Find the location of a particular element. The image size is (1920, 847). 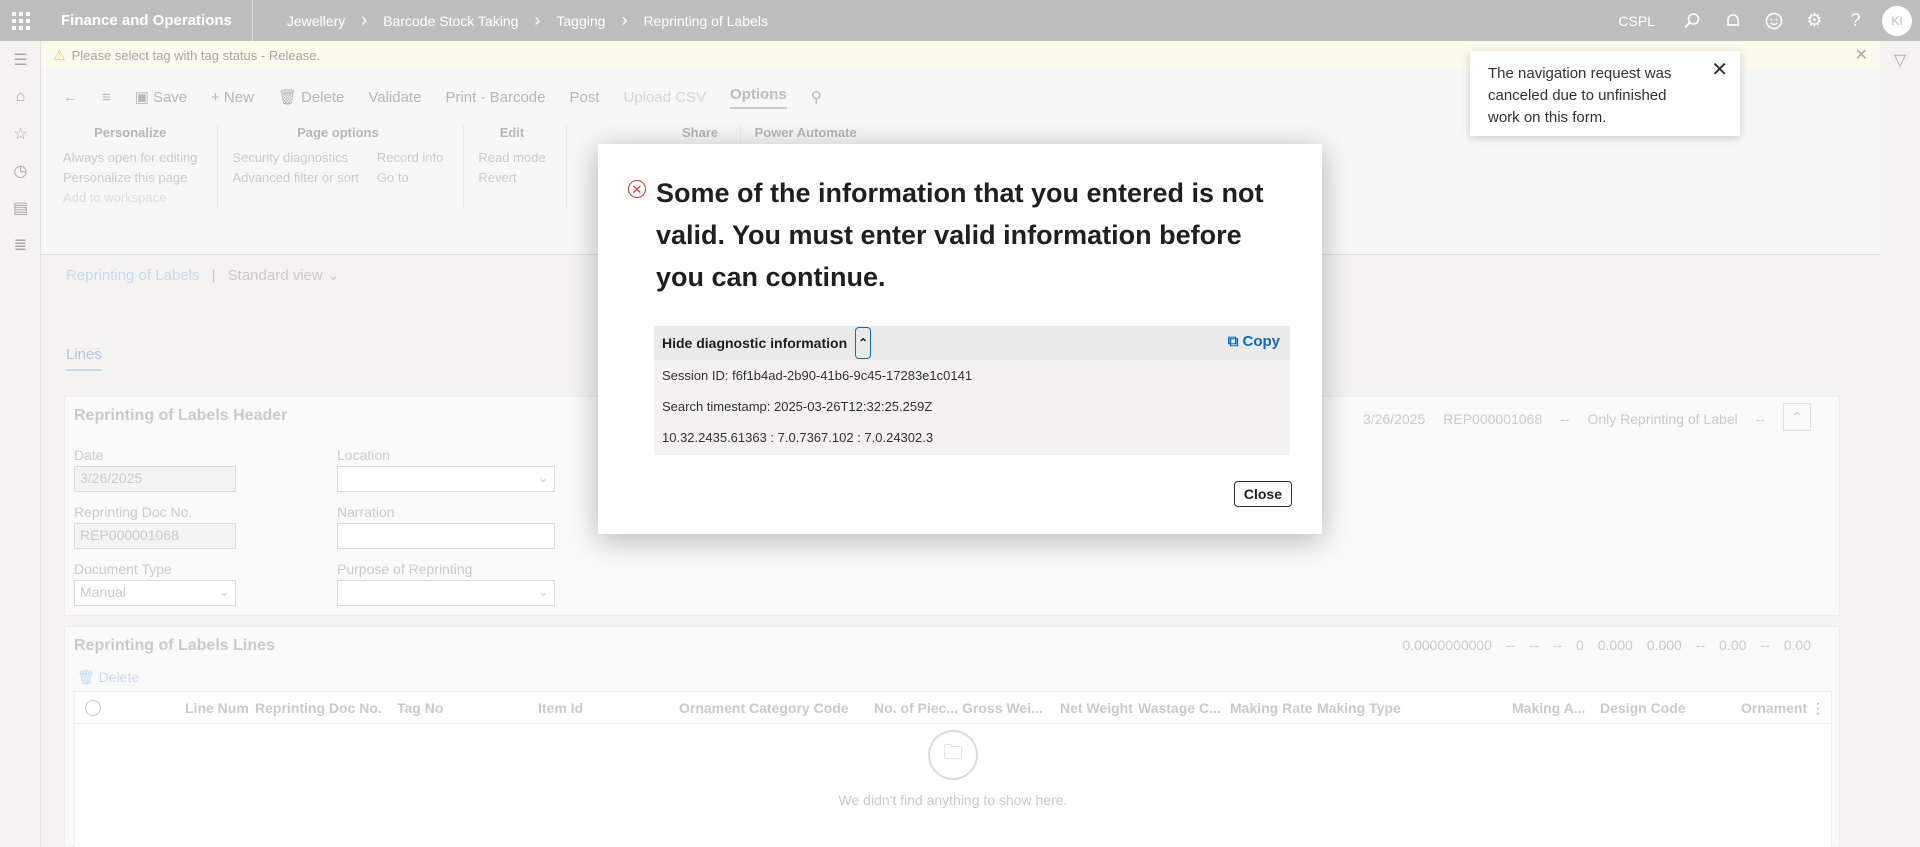

chevron-up-icon: ⌃ is located at coordinates (863, 343).